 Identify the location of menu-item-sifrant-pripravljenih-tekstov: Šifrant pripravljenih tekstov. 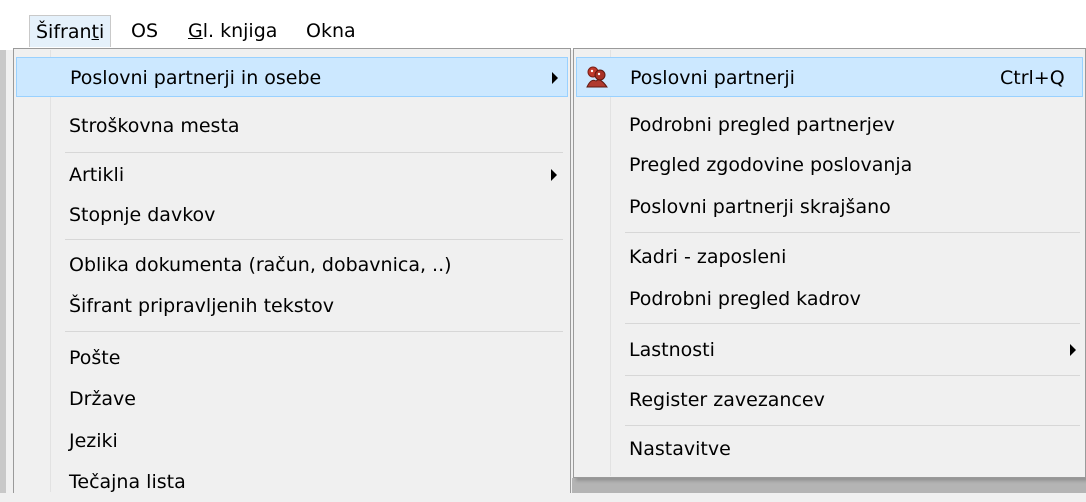
(292, 306).